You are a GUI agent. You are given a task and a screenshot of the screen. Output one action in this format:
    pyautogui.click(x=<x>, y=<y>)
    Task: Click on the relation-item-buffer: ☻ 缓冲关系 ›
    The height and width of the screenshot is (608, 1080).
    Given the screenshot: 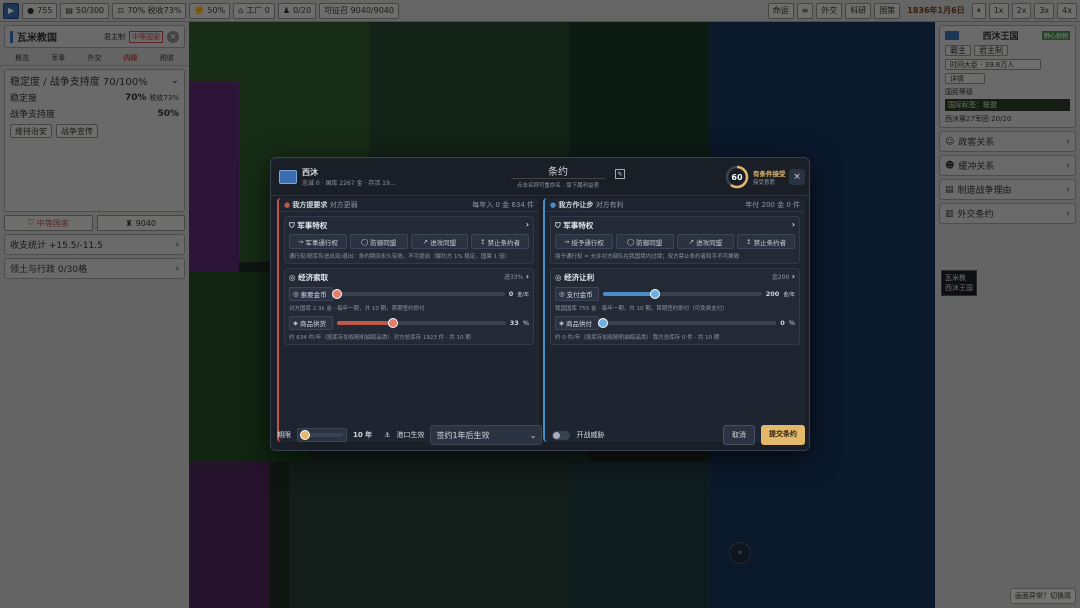 What is the action you would take?
    pyautogui.click(x=1007, y=165)
    